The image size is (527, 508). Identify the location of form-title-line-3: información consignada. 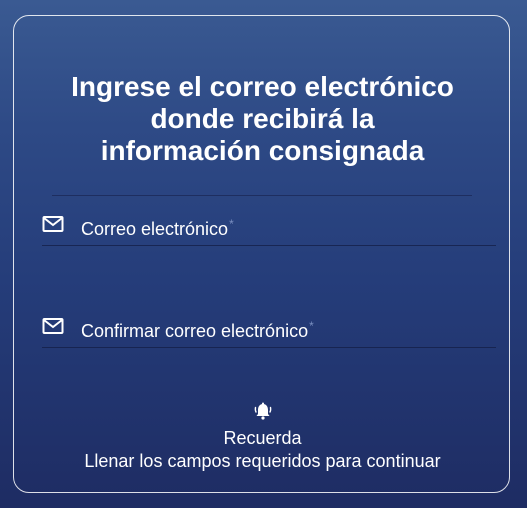
(262, 150).